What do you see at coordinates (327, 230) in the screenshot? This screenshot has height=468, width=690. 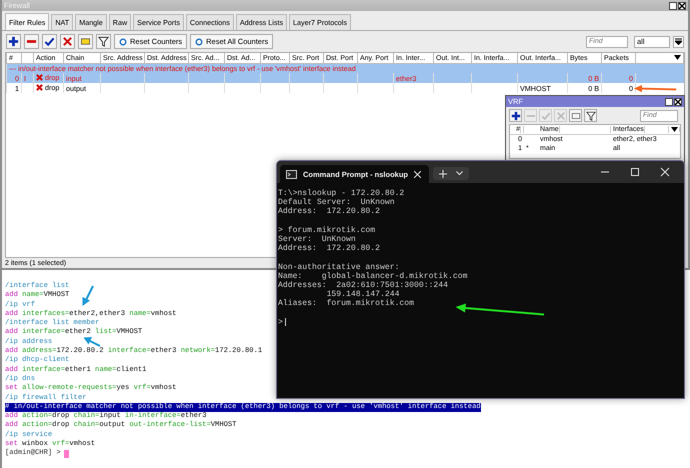 I see `terminal-line: > forum.mikrotik.com` at bounding box center [327, 230].